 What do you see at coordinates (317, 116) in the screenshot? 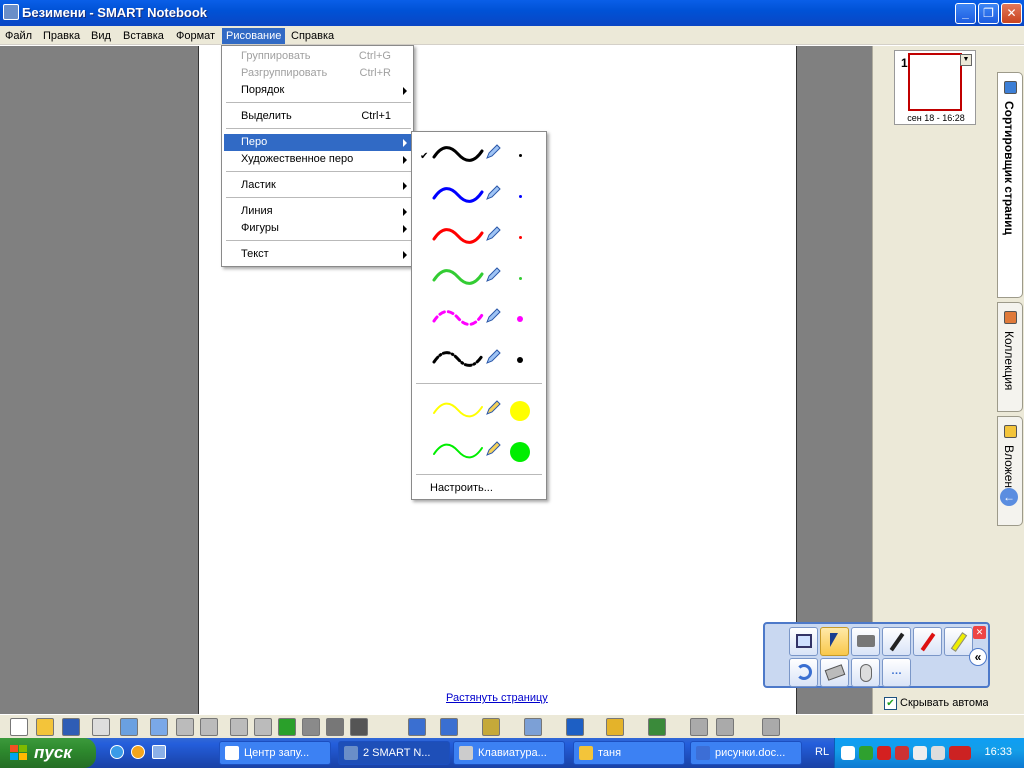
I see `menu-item-select: Выделить Ctrl+1` at bounding box center [317, 116].